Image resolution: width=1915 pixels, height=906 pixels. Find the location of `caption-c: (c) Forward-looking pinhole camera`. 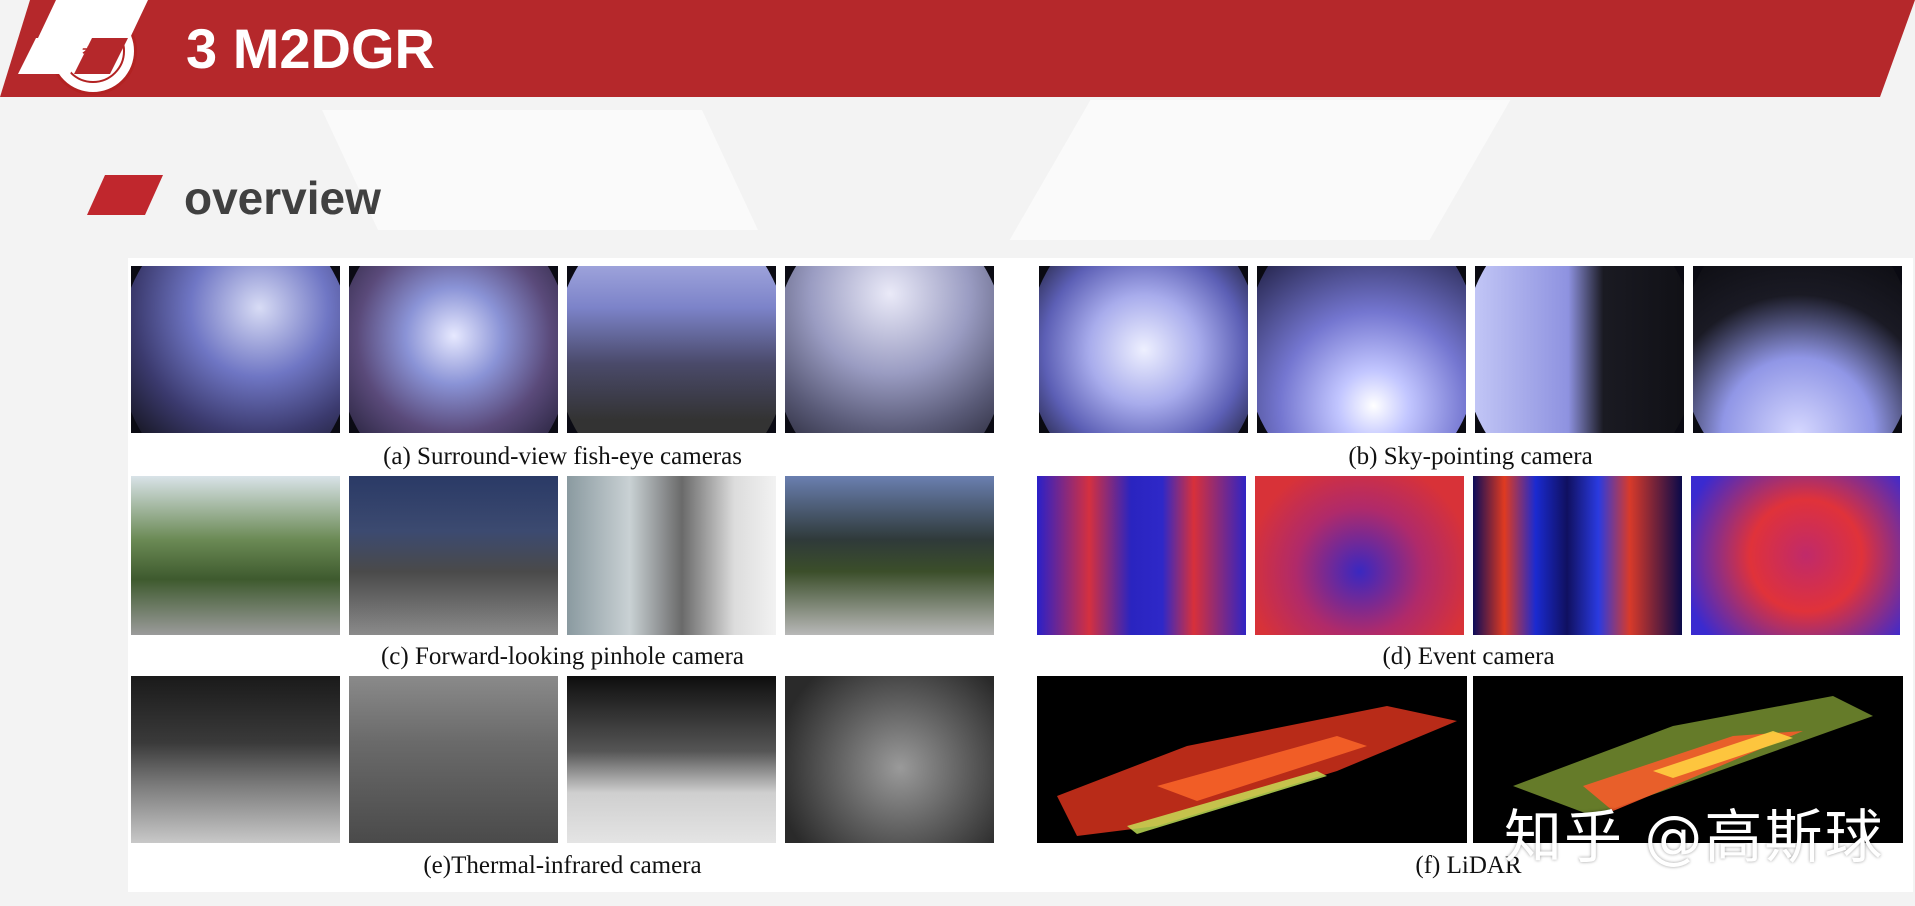

caption-c: (c) Forward-looking pinhole camera is located at coordinates (562, 656).